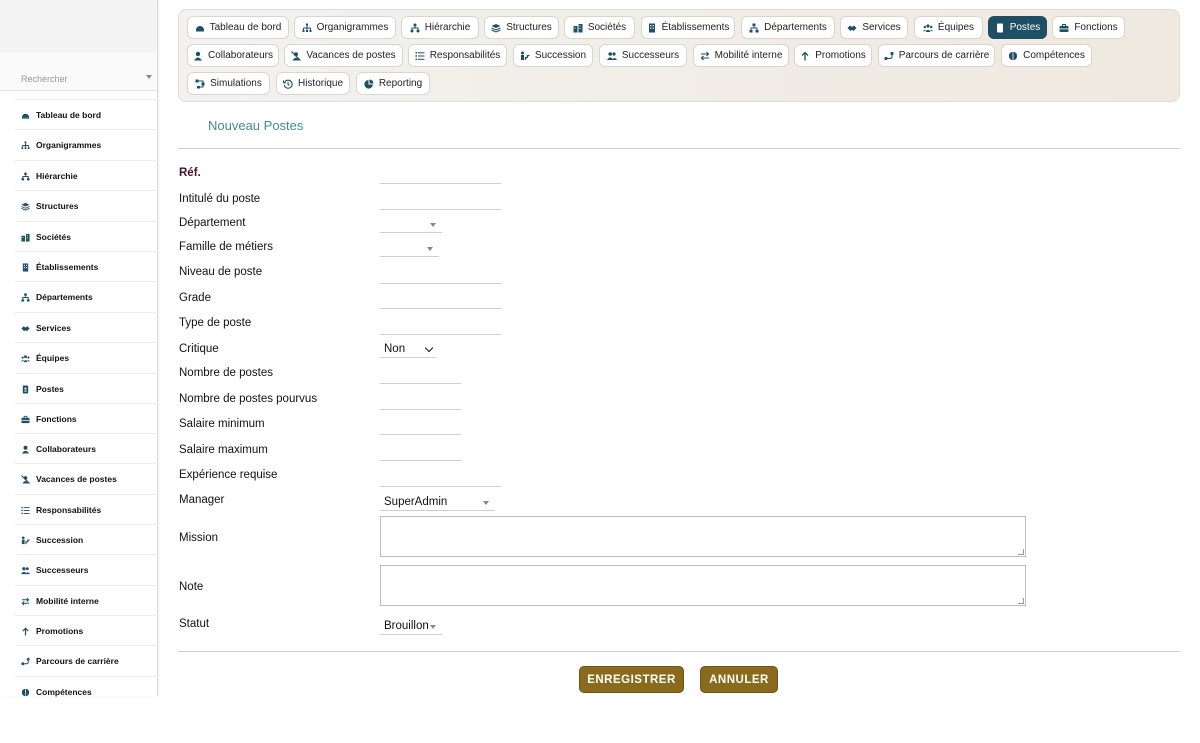 This screenshot has height=743, width=1200. What do you see at coordinates (440, 275) in the screenshot?
I see `niveau-input` at bounding box center [440, 275].